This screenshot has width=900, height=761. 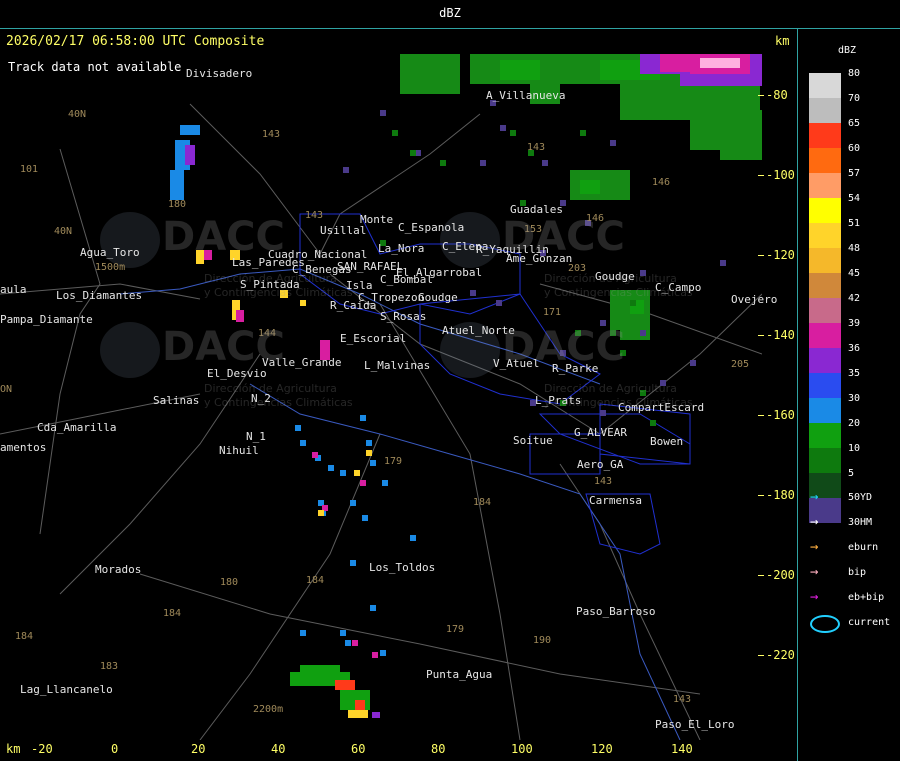 I want to click on x-tick-label: 0, so click(x=115, y=749).